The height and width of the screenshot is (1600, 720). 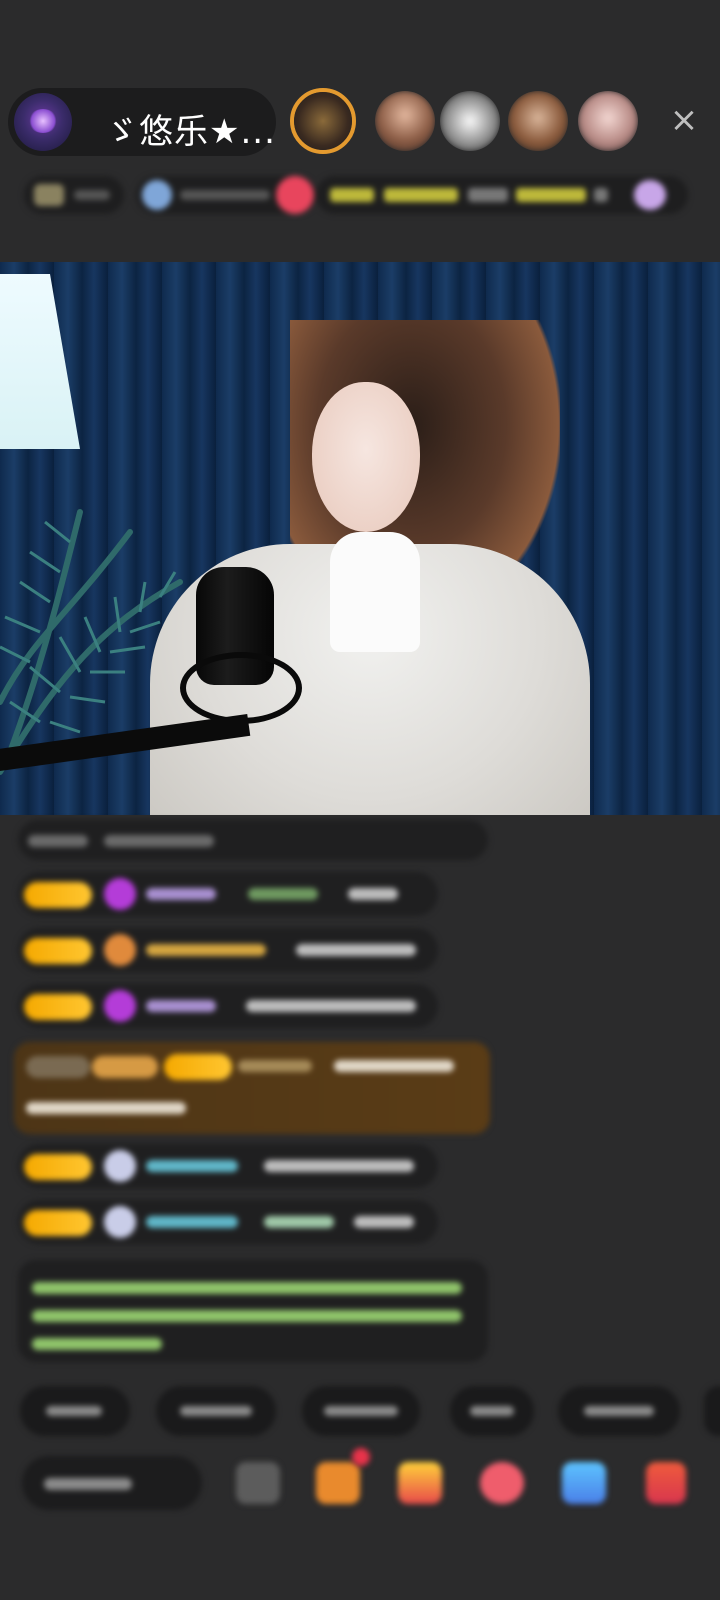 What do you see at coordinates (241, 688) in the screenshot?
I see `microphone-mount` at bounding box center [241, 688].